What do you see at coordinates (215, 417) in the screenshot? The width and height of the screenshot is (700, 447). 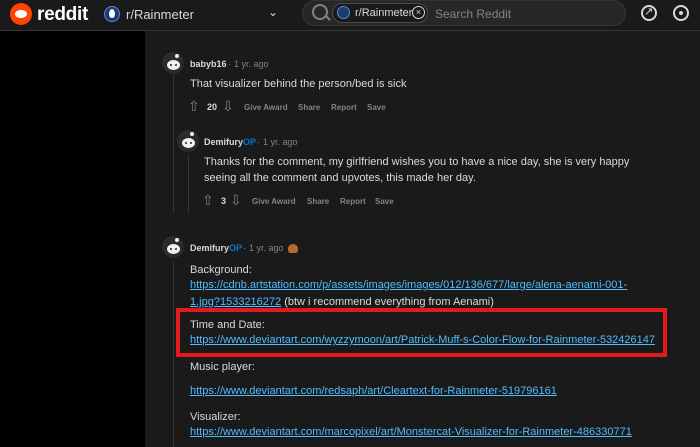 I see `visualizer-label: Visualizer:` at bounding box center [215, 417].